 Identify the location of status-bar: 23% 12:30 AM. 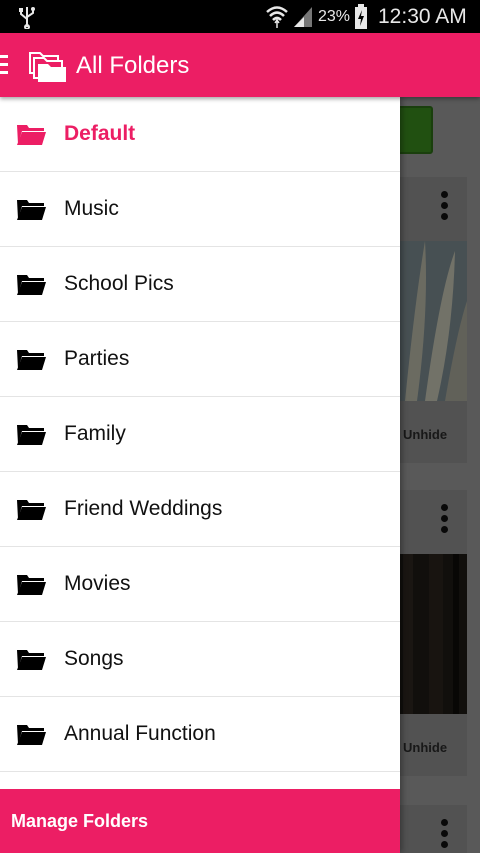
(240, 16).